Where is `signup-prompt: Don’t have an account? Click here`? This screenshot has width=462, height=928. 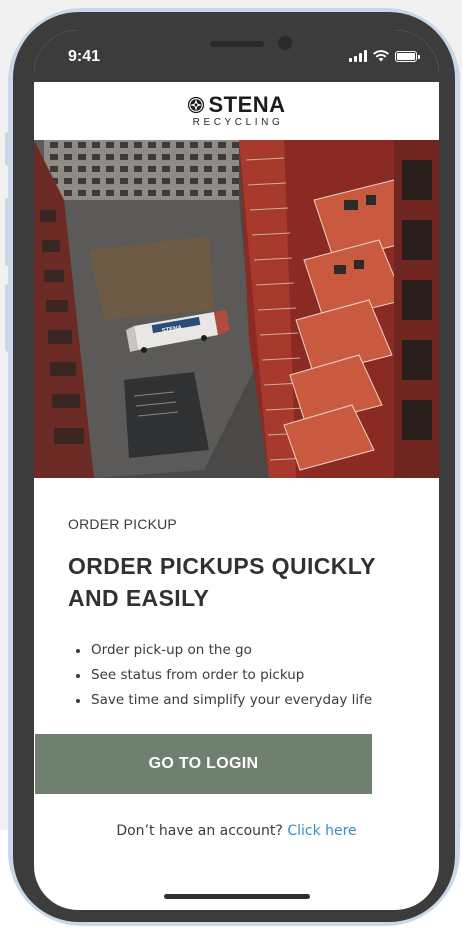
signup-prompt: Don’t have an account? Click here is located at coordinates (236, 831).